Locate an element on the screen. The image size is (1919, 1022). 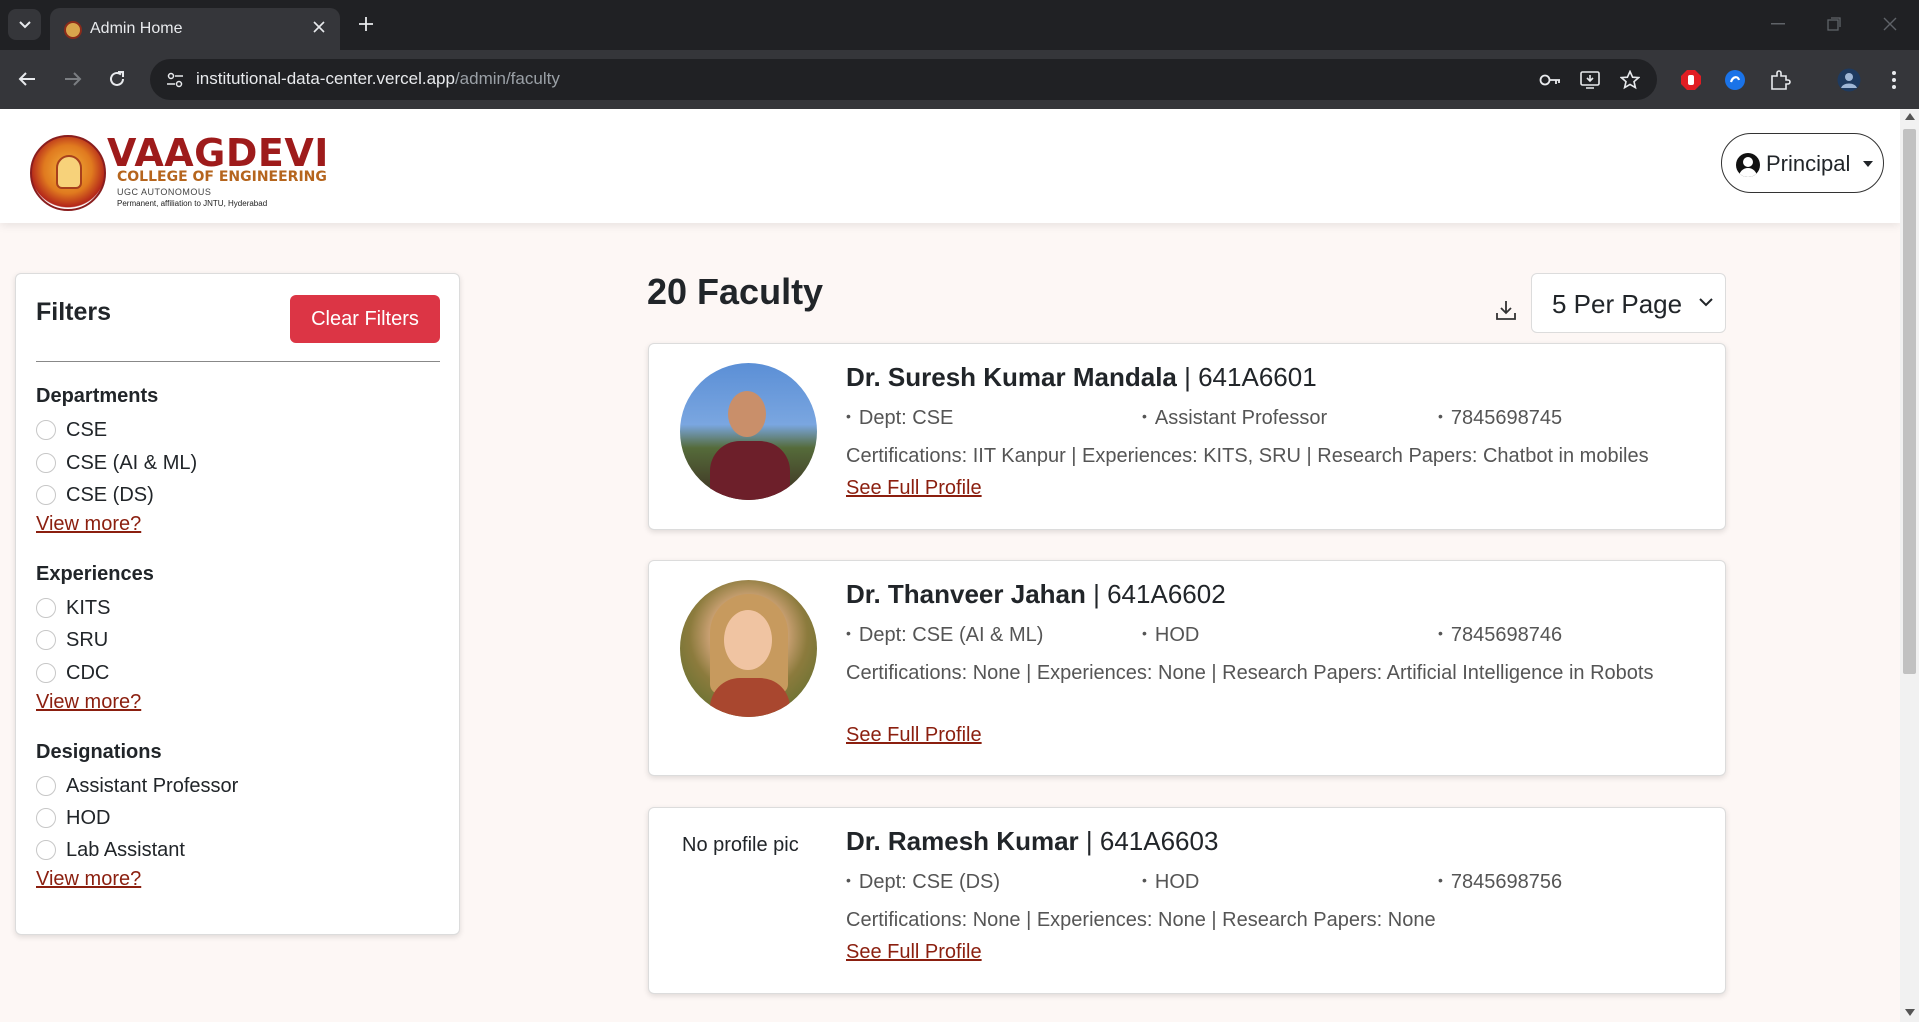
browser-tab-strip: Admin Home is located at coordinates (959, 25).